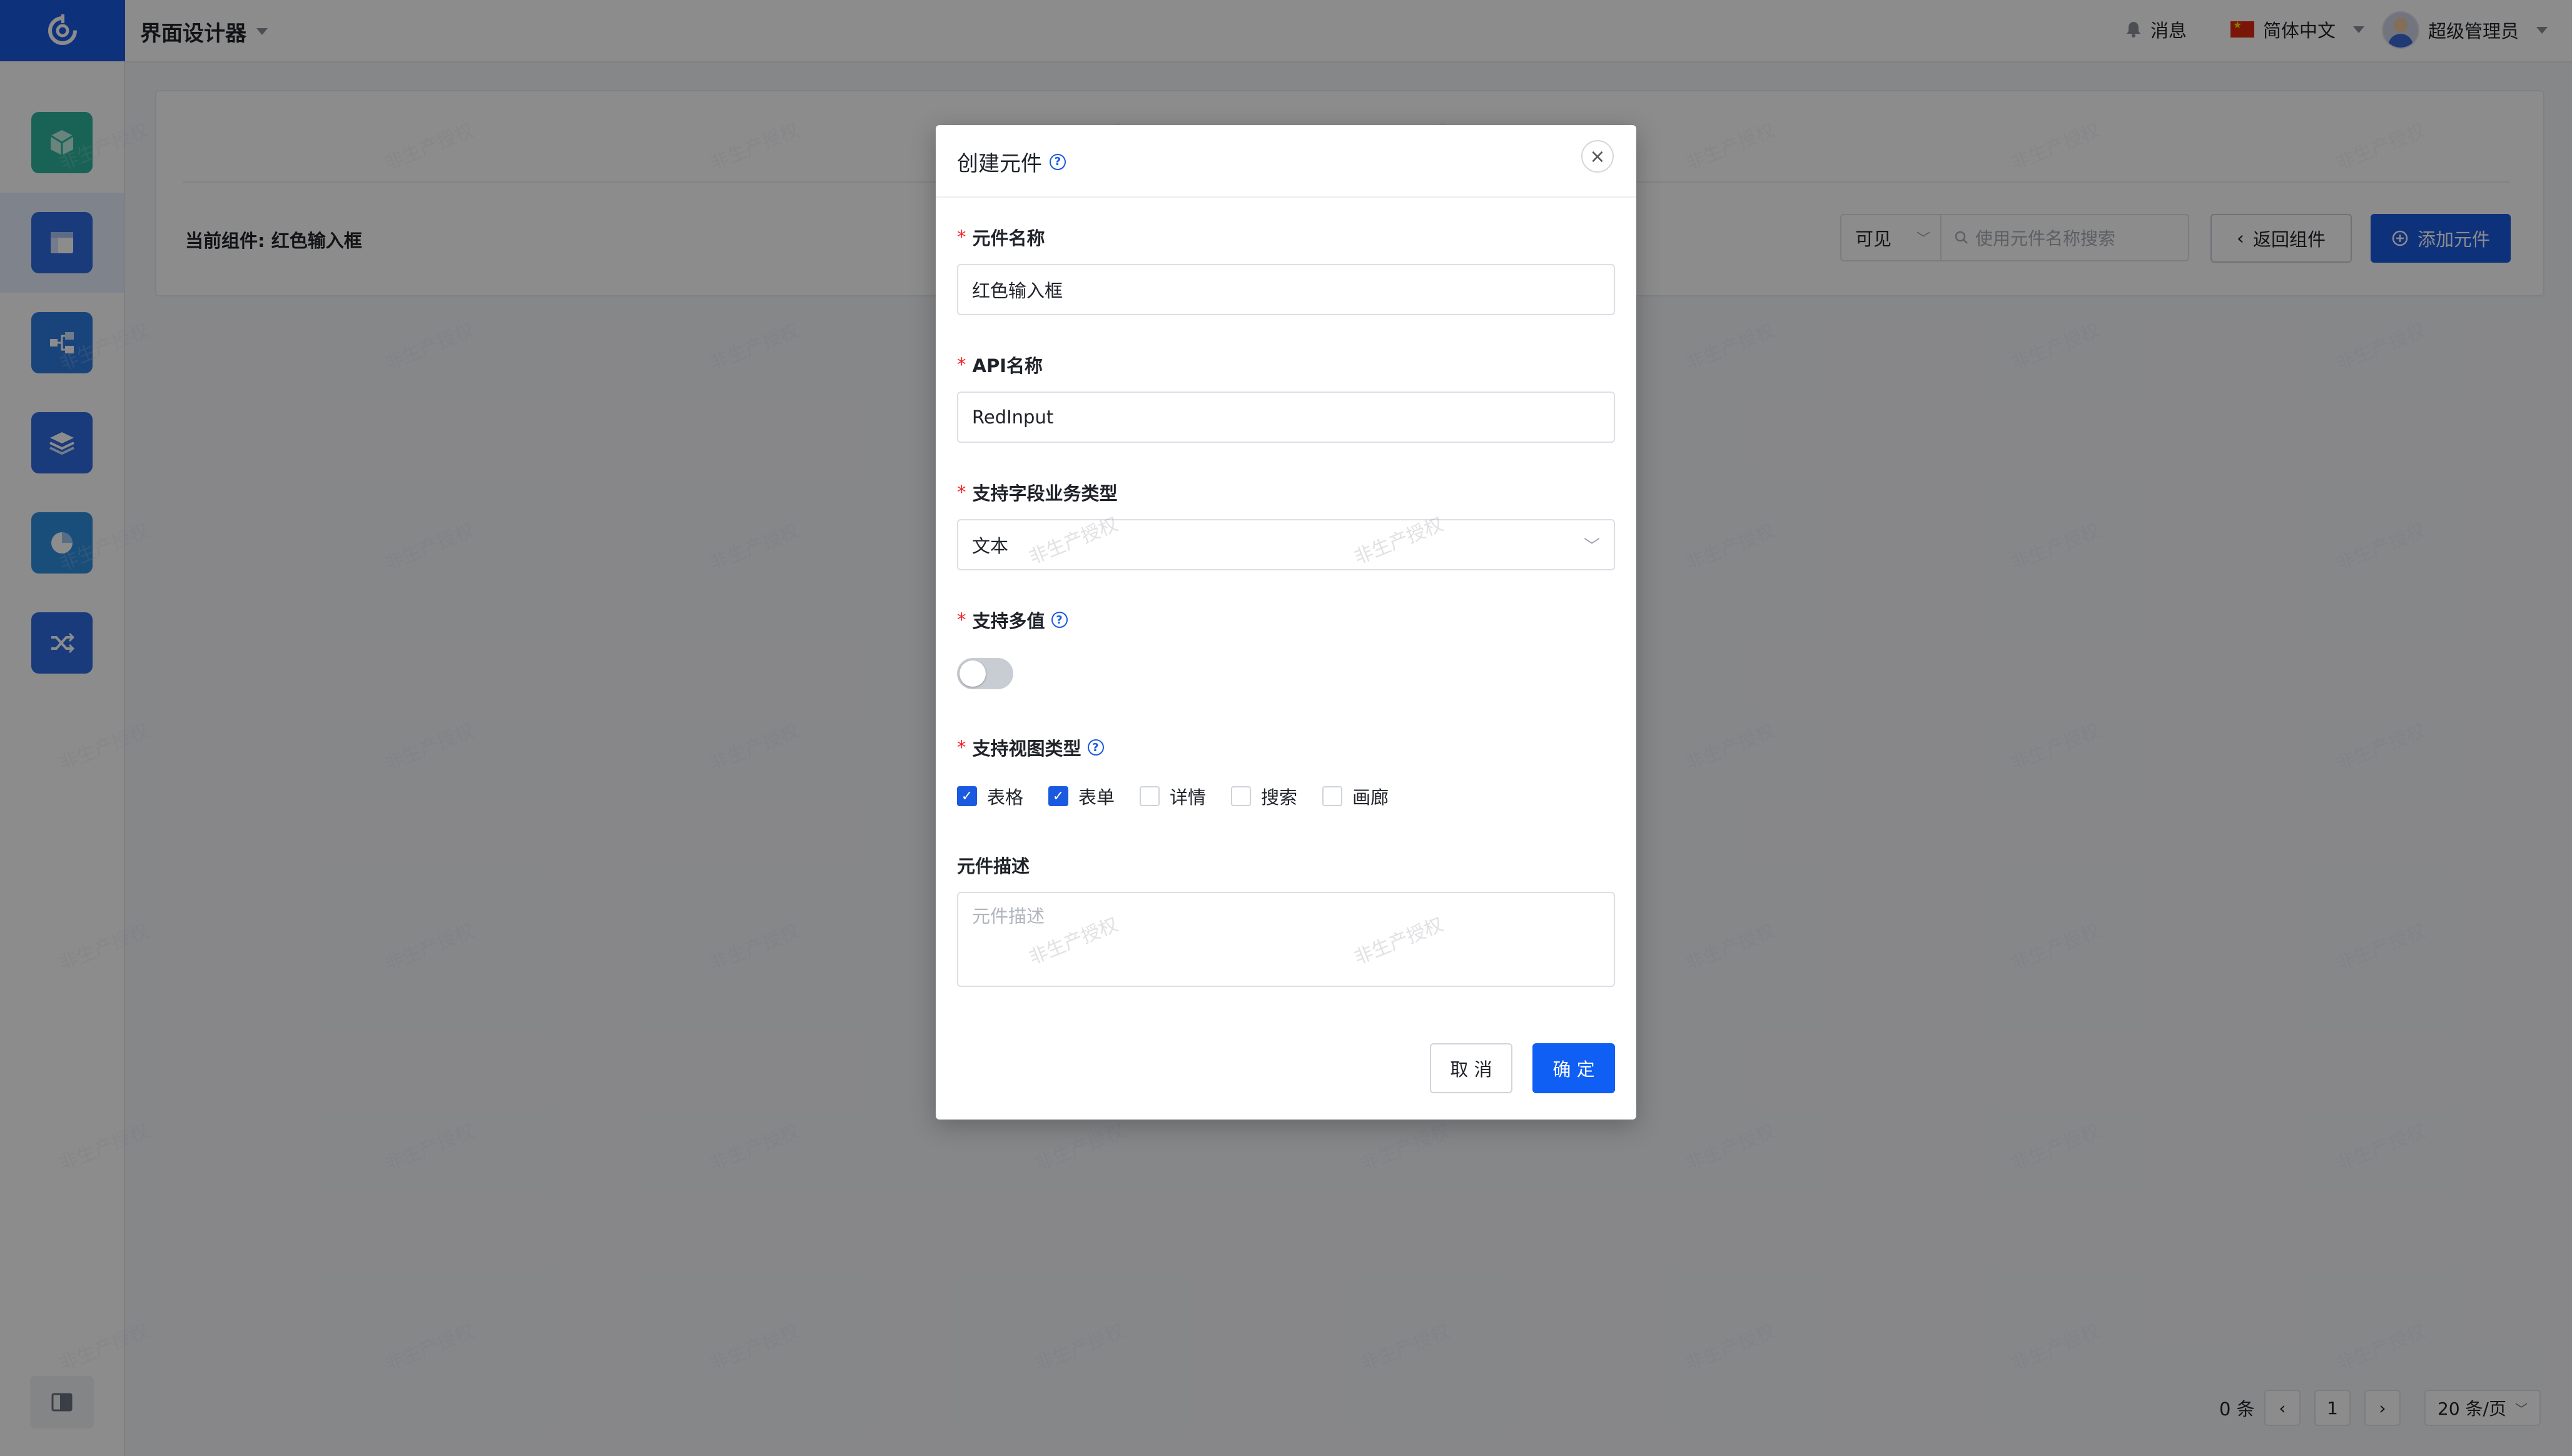 The height and width of the screenshot is (1456, 2572). What do you see at coordinates (1591, 546) in the screenshot?
I see `chevron-down-icon: ﹀` at bounding box center [1591, 546].